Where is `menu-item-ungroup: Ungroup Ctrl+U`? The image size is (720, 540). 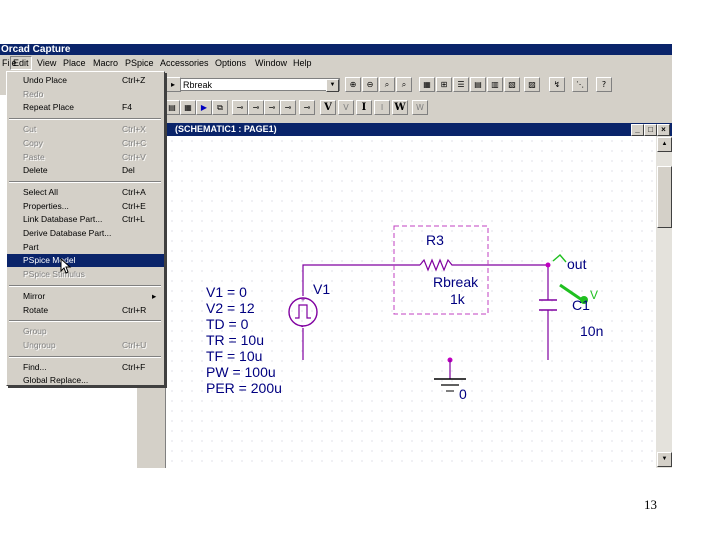
menu-item-ungroup: Ungroup Ctrl+U is located at coordinates (85, 345).